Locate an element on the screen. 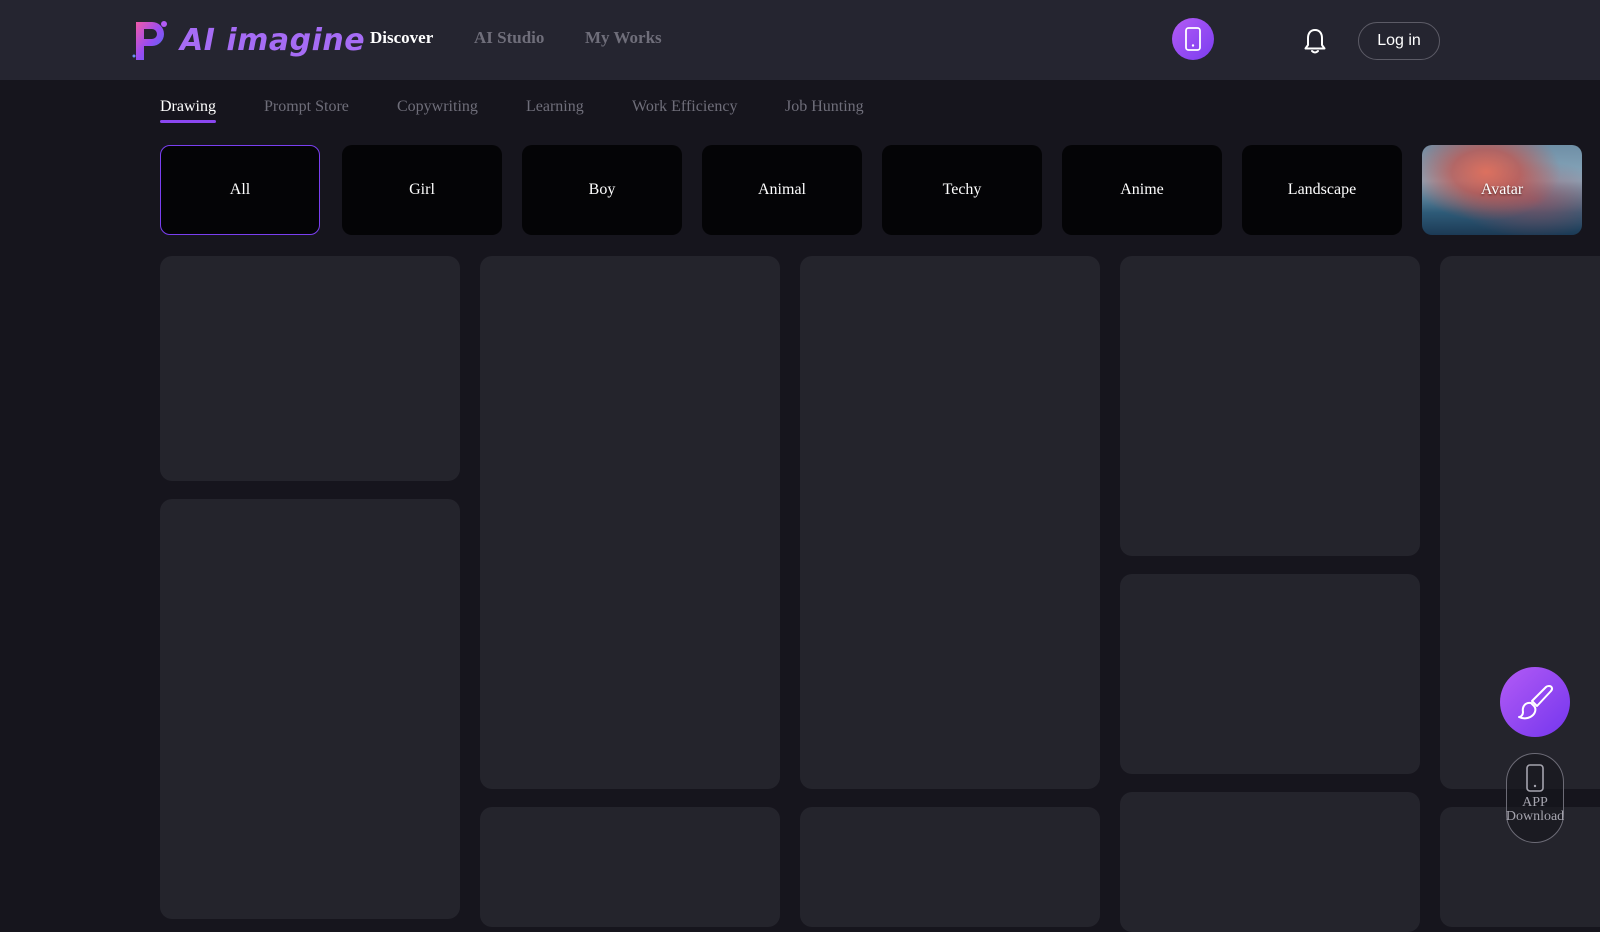 This screenshot has width=1600, height=932. create-brush-button is located at coordinates (1535, 702).